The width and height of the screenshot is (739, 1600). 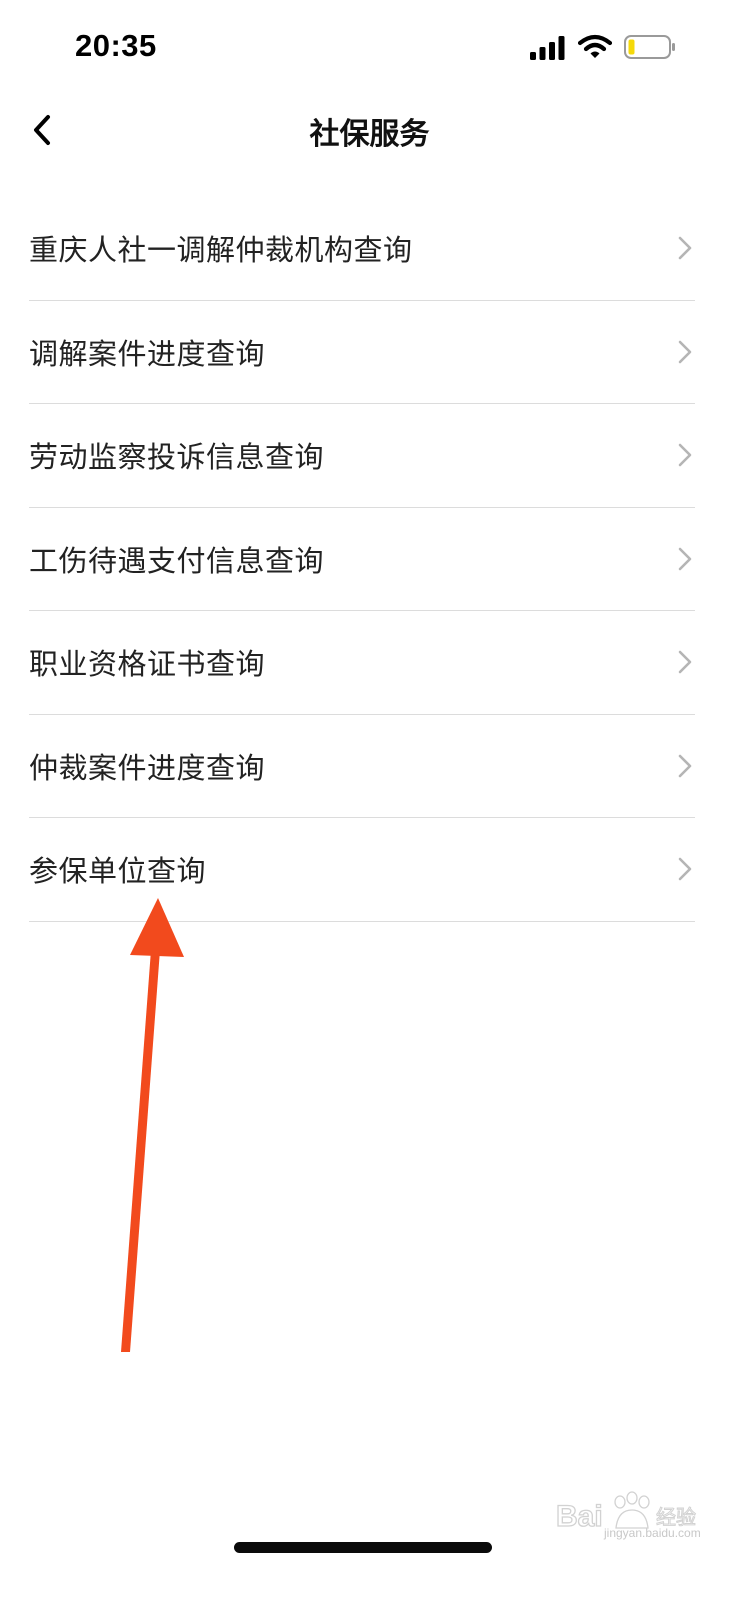 I want to click on page-title: 社保服务, so click(x=369, y=134).